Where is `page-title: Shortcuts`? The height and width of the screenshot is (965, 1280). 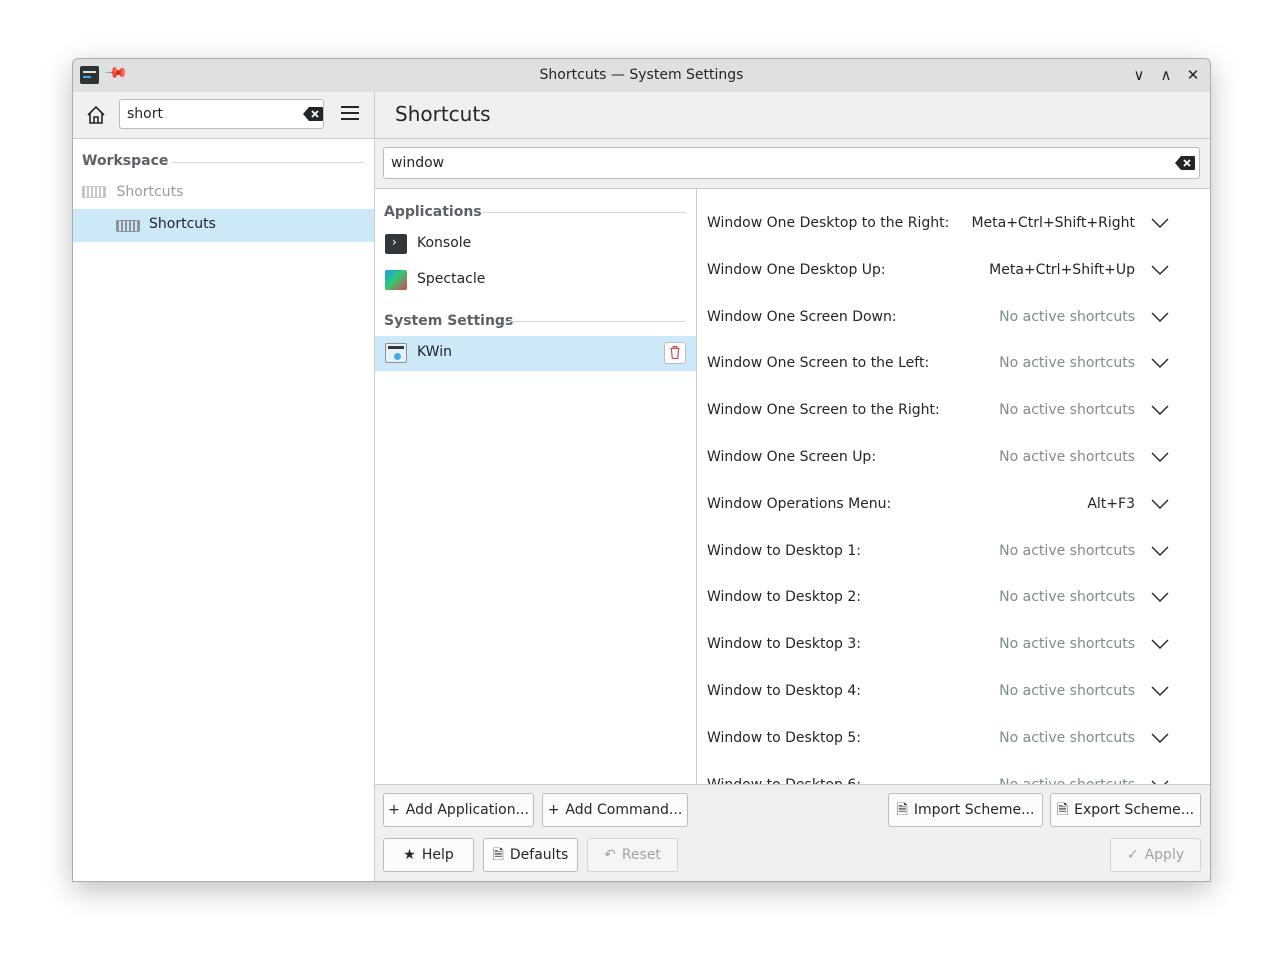
page-title: Shortcuts is located at coordinates (443, 114).